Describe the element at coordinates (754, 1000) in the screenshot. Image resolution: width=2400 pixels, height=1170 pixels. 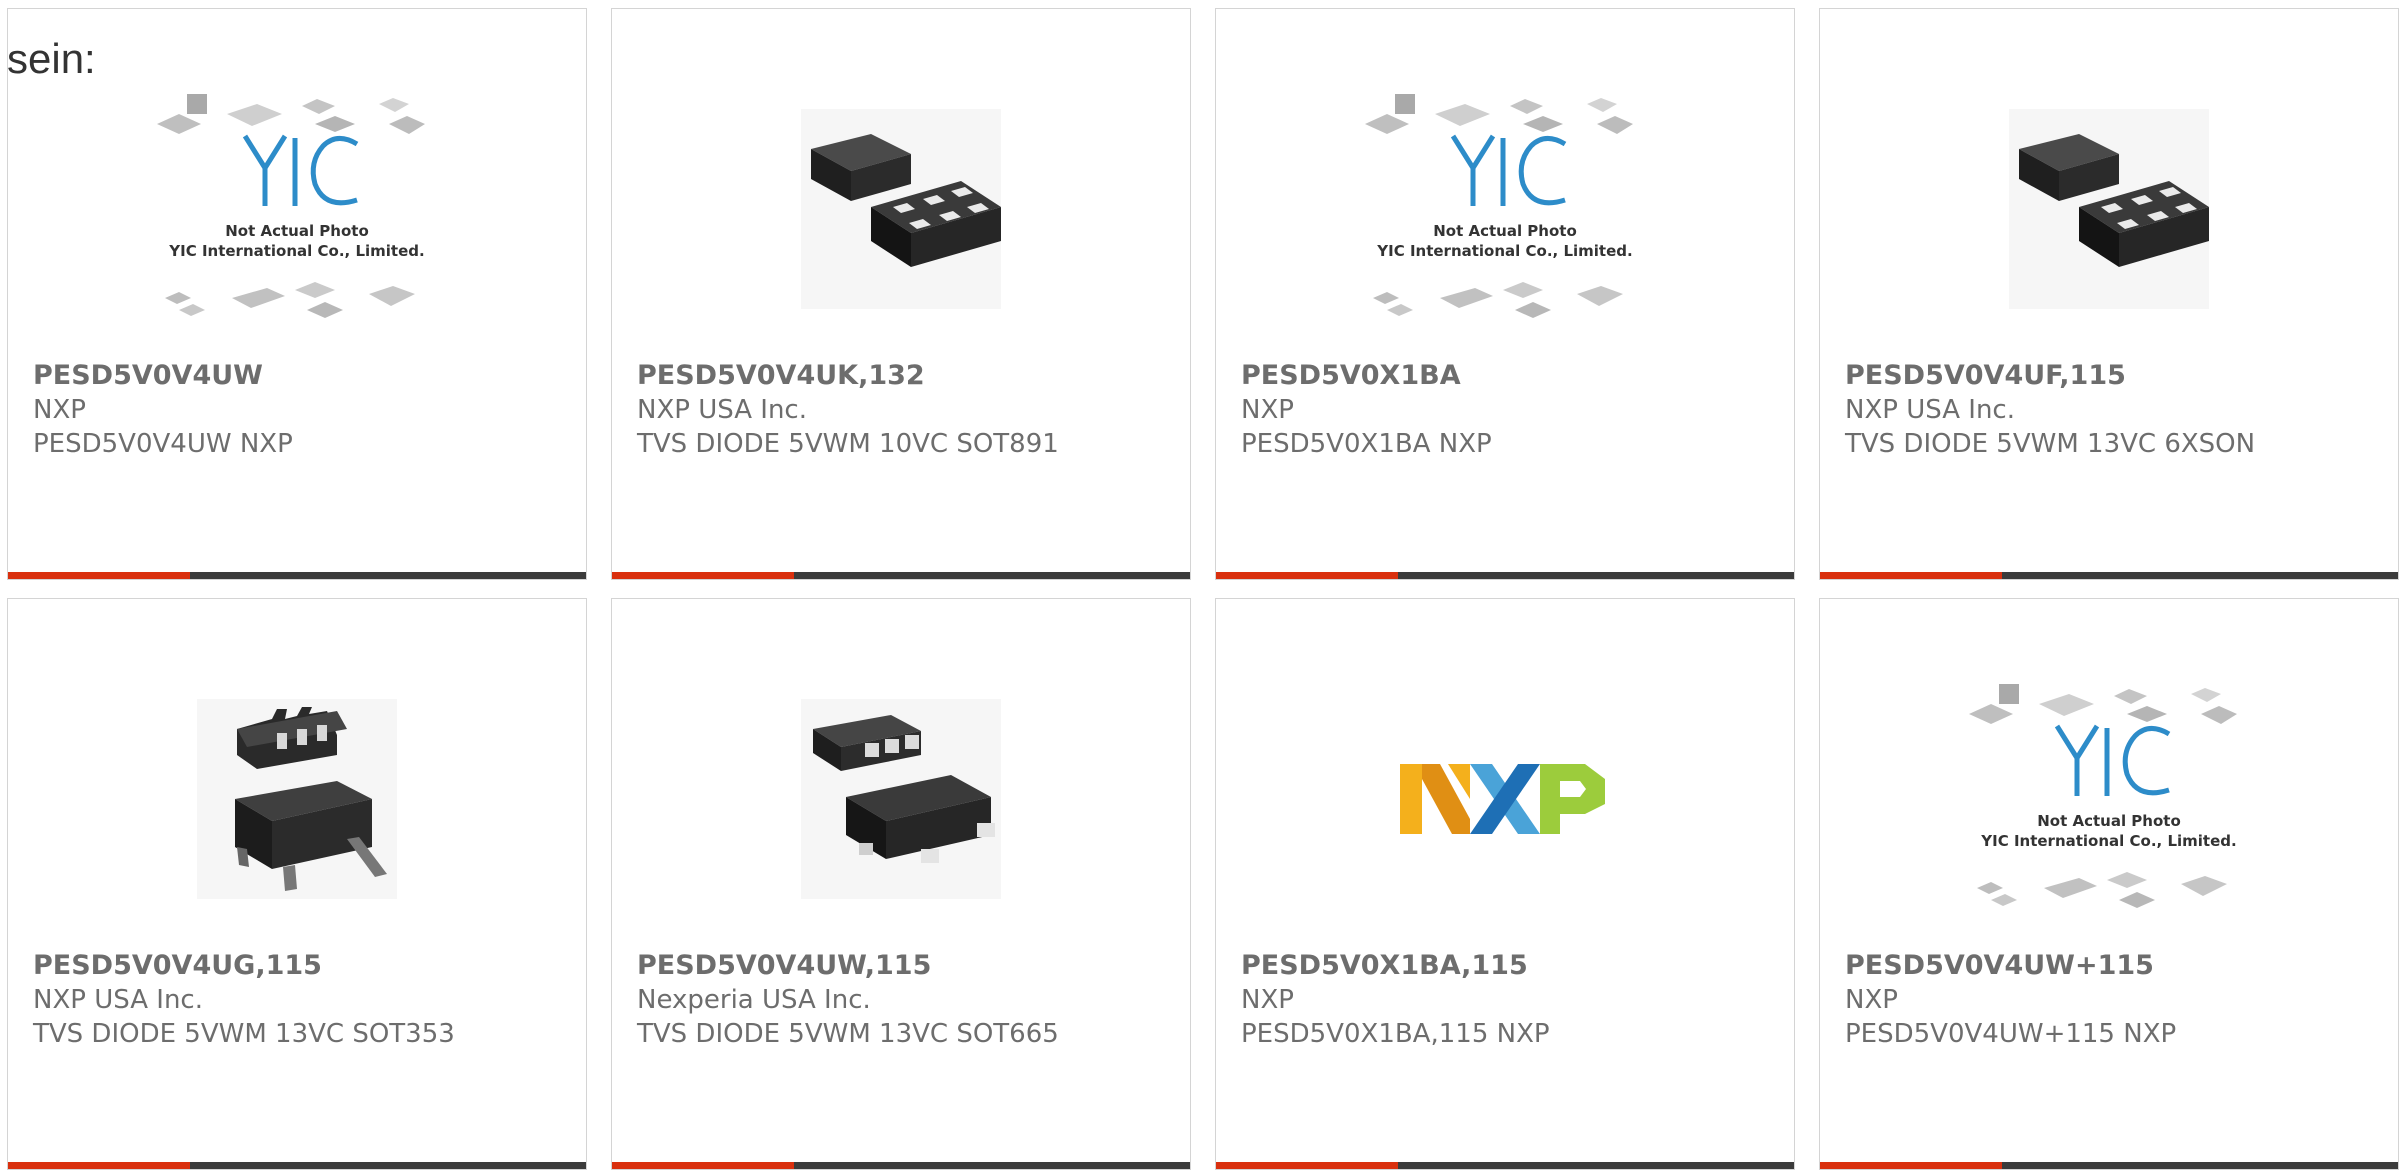
I see `manufacturer: Nexperia USA Inc.` at that location.